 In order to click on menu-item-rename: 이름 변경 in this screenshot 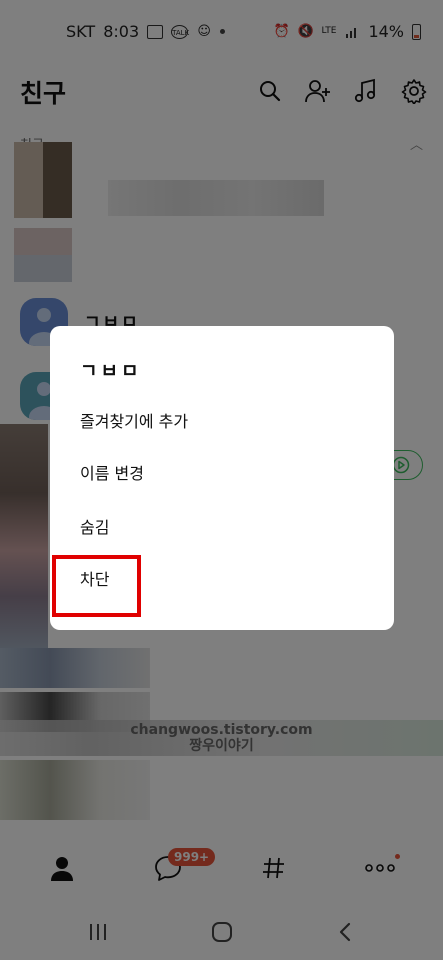, I will do `click(220, 474)`.